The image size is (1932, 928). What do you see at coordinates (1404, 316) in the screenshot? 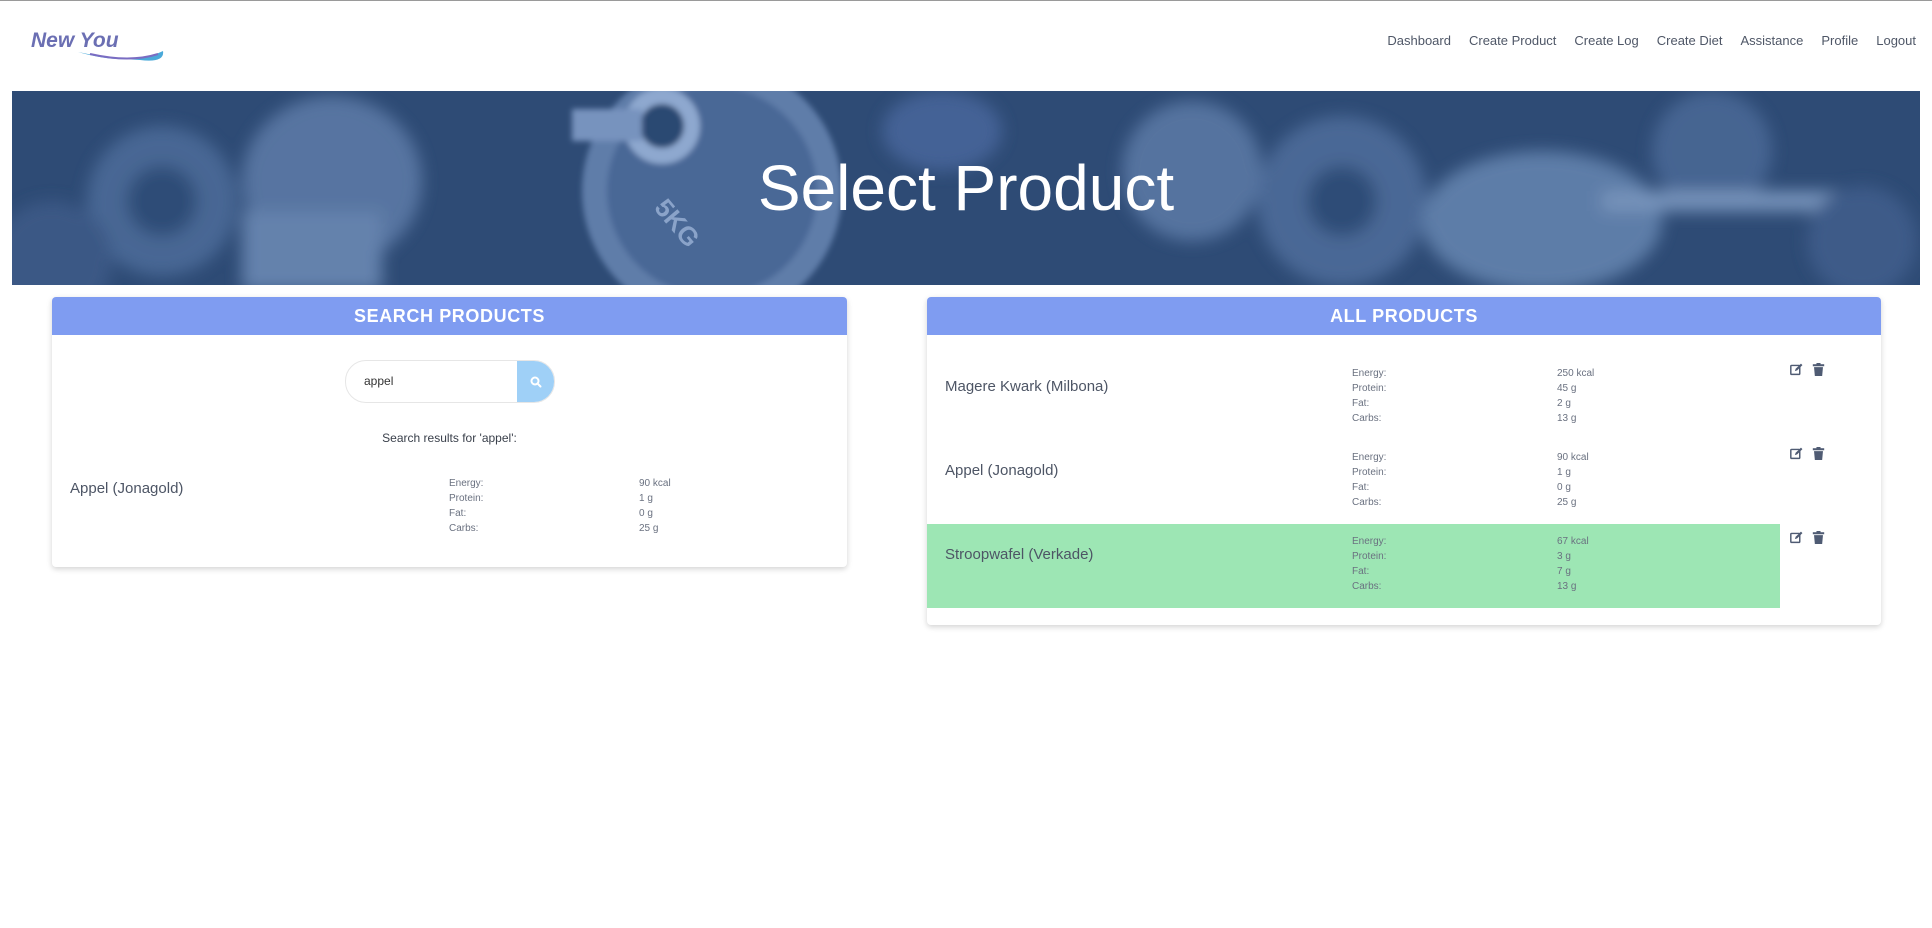
I see `products-panel-title: ALL PRODUCTS` at bounding box center [1404, 316].